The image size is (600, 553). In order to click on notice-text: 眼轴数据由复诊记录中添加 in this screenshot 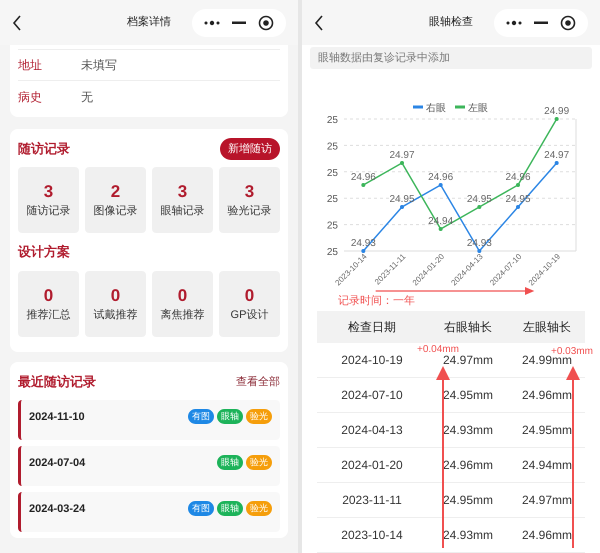, I will do `click(384, 58)`.